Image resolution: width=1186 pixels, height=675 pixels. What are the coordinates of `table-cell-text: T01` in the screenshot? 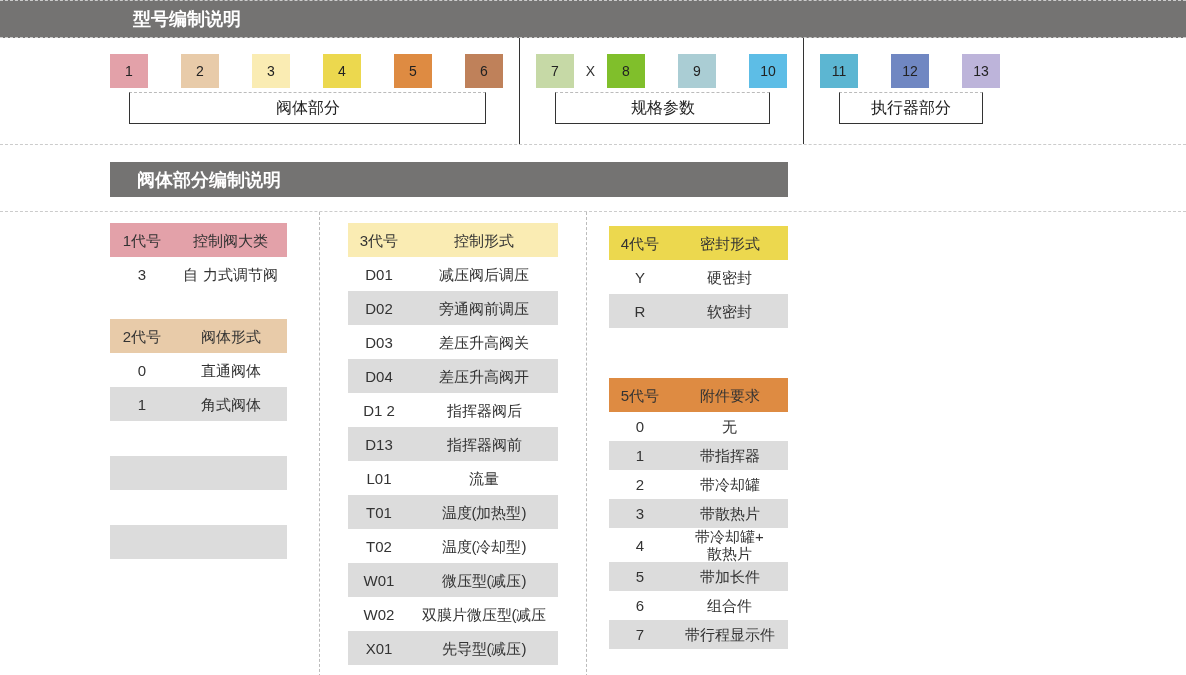 It's located at (379, 512).